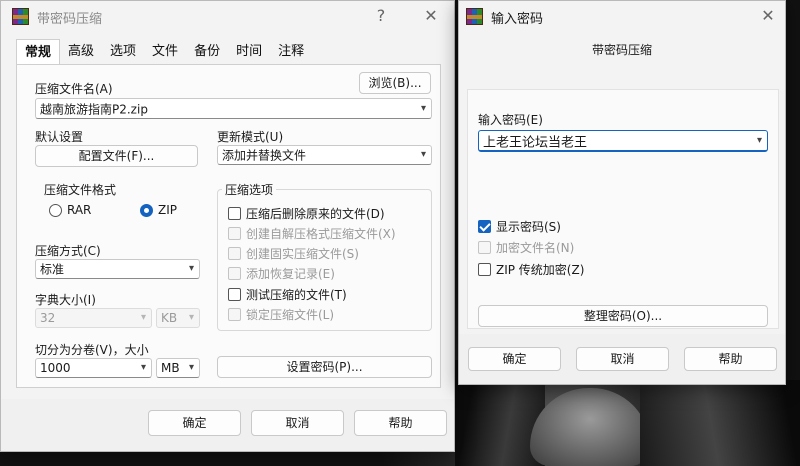 This screenshot has width=800, height=466. I want to click on show-password-checkbox: 显示密码(S), so click(519, 226).